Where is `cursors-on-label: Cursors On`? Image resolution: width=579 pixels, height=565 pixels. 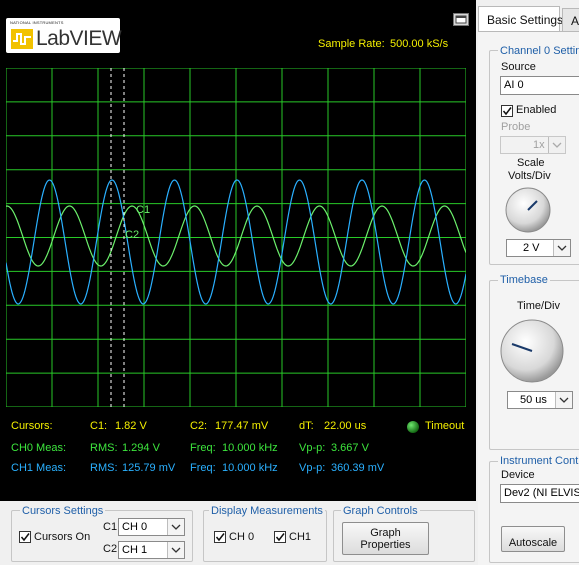 cursors-on-label: Cursors On is located at coordinates (62, 537).